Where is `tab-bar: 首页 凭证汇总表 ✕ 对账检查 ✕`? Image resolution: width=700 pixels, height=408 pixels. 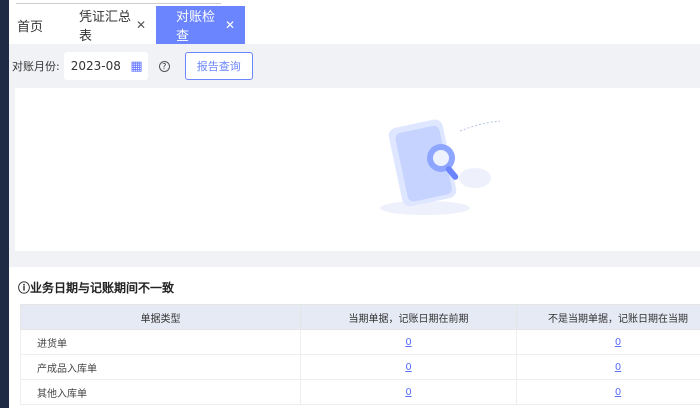 tab-bar: 首页 凭证汇总表 ✕ 对账检查 ✕ is located at coordinates (354, 25).